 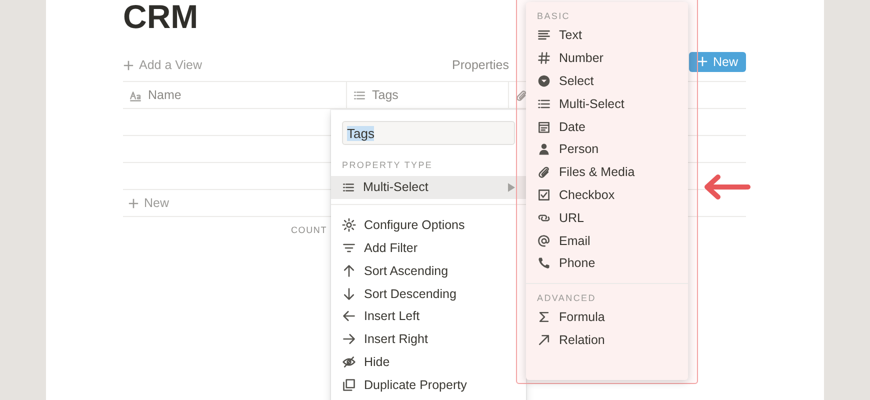 What do you see at coordinates (554, 16) in the screenshot?
I see `section-heading: BASIC` at bounding box center [554, 16].